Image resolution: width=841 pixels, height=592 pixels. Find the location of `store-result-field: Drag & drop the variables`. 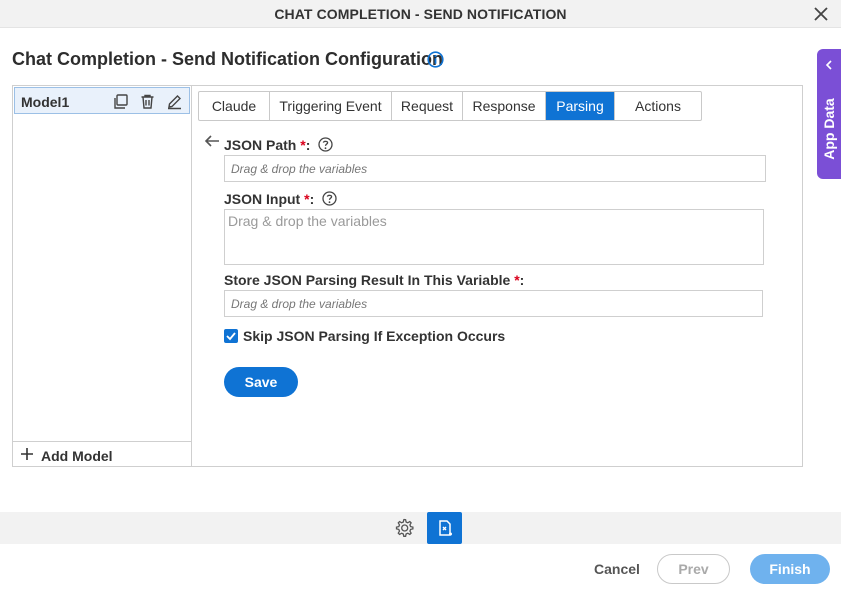

store-result-field: Drag & drop the variables is located at coordinates (493, 303).